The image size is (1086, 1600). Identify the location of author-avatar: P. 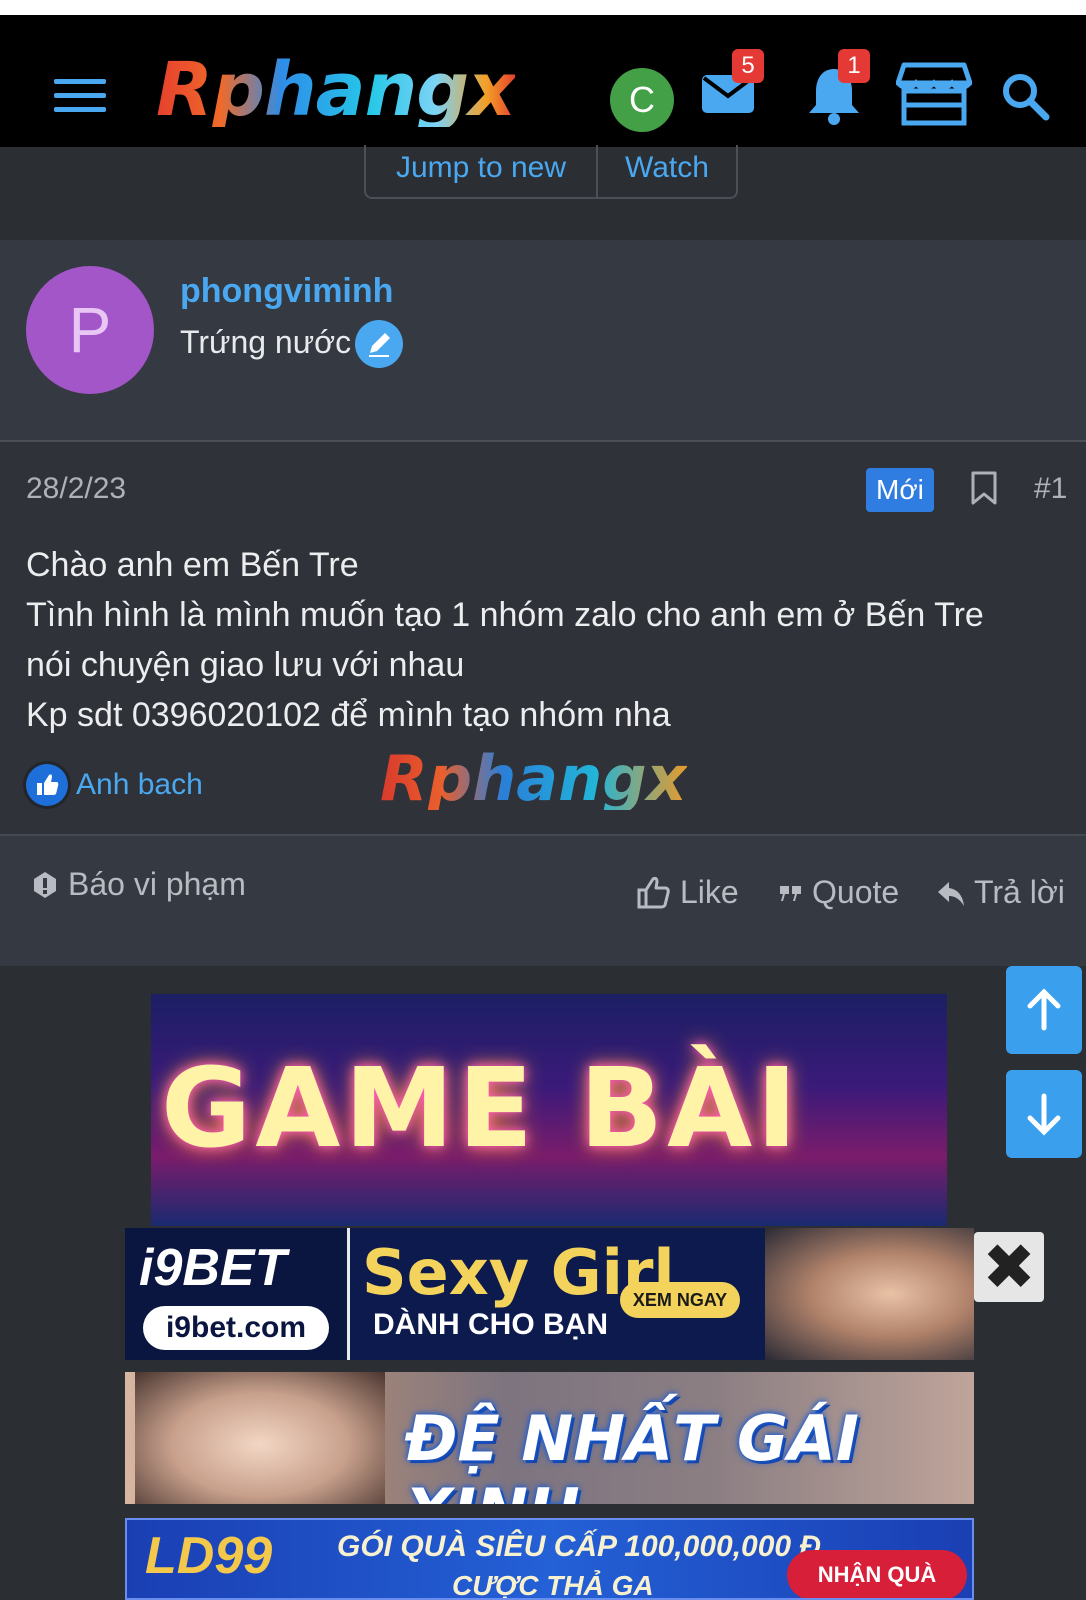
(90, 330).